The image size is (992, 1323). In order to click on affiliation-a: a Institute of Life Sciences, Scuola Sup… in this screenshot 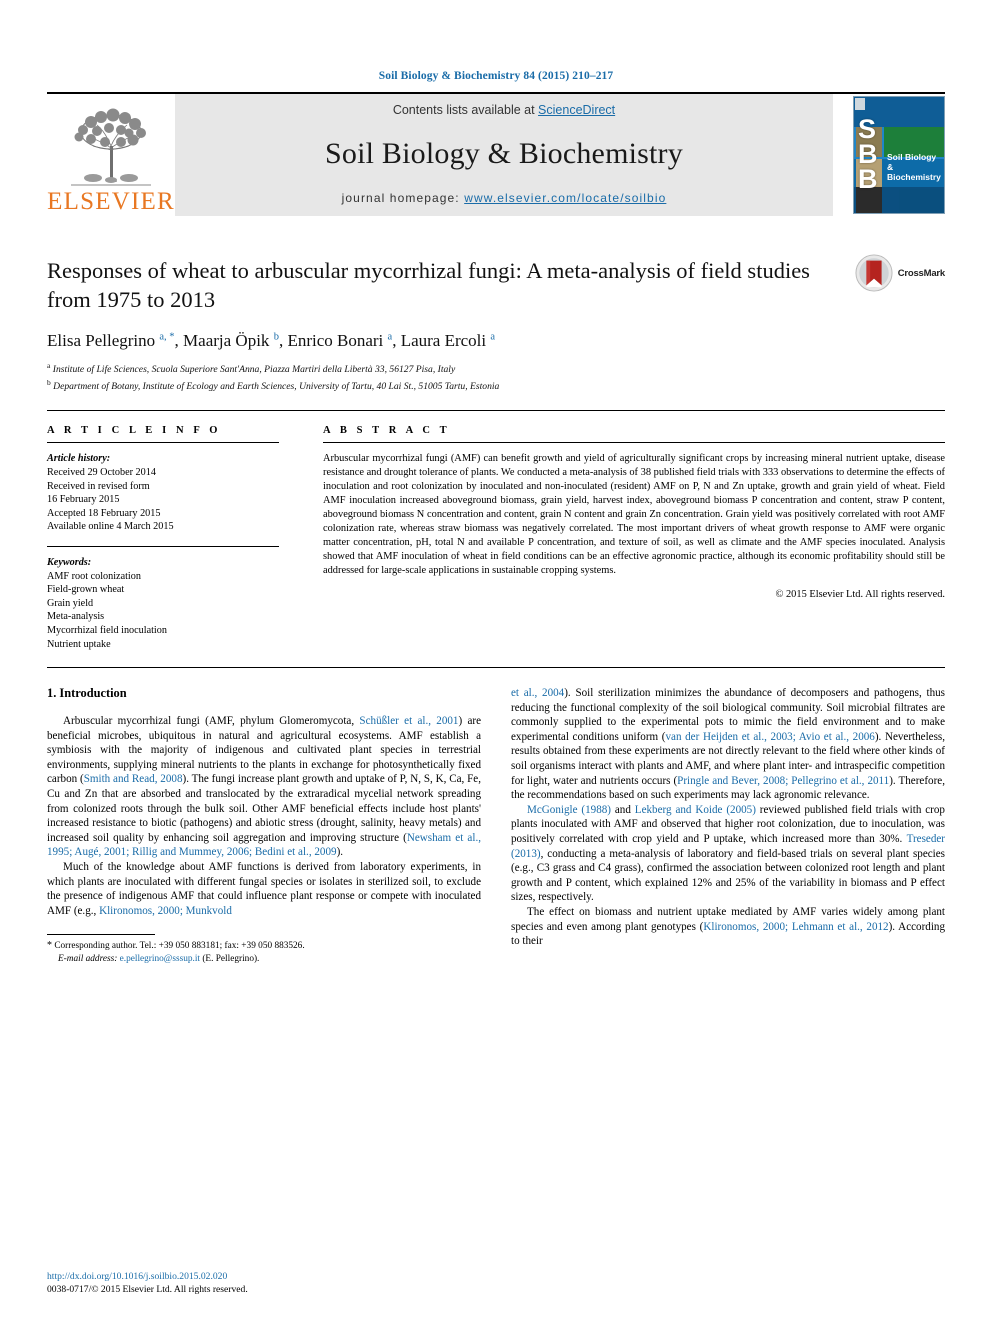, I will do `click(496, 368)`.